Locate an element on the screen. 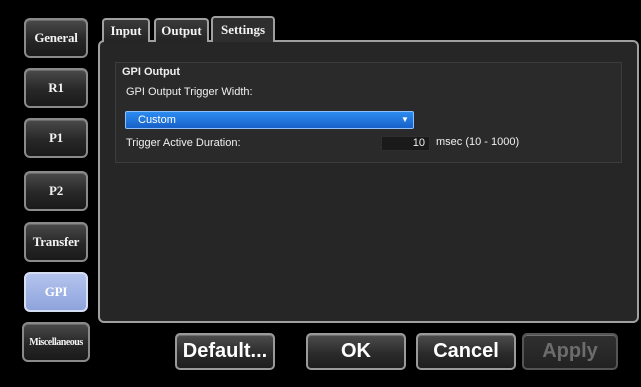 The image size is (641, 387). tab-settings: Settings is located at coordinates (243, 29).